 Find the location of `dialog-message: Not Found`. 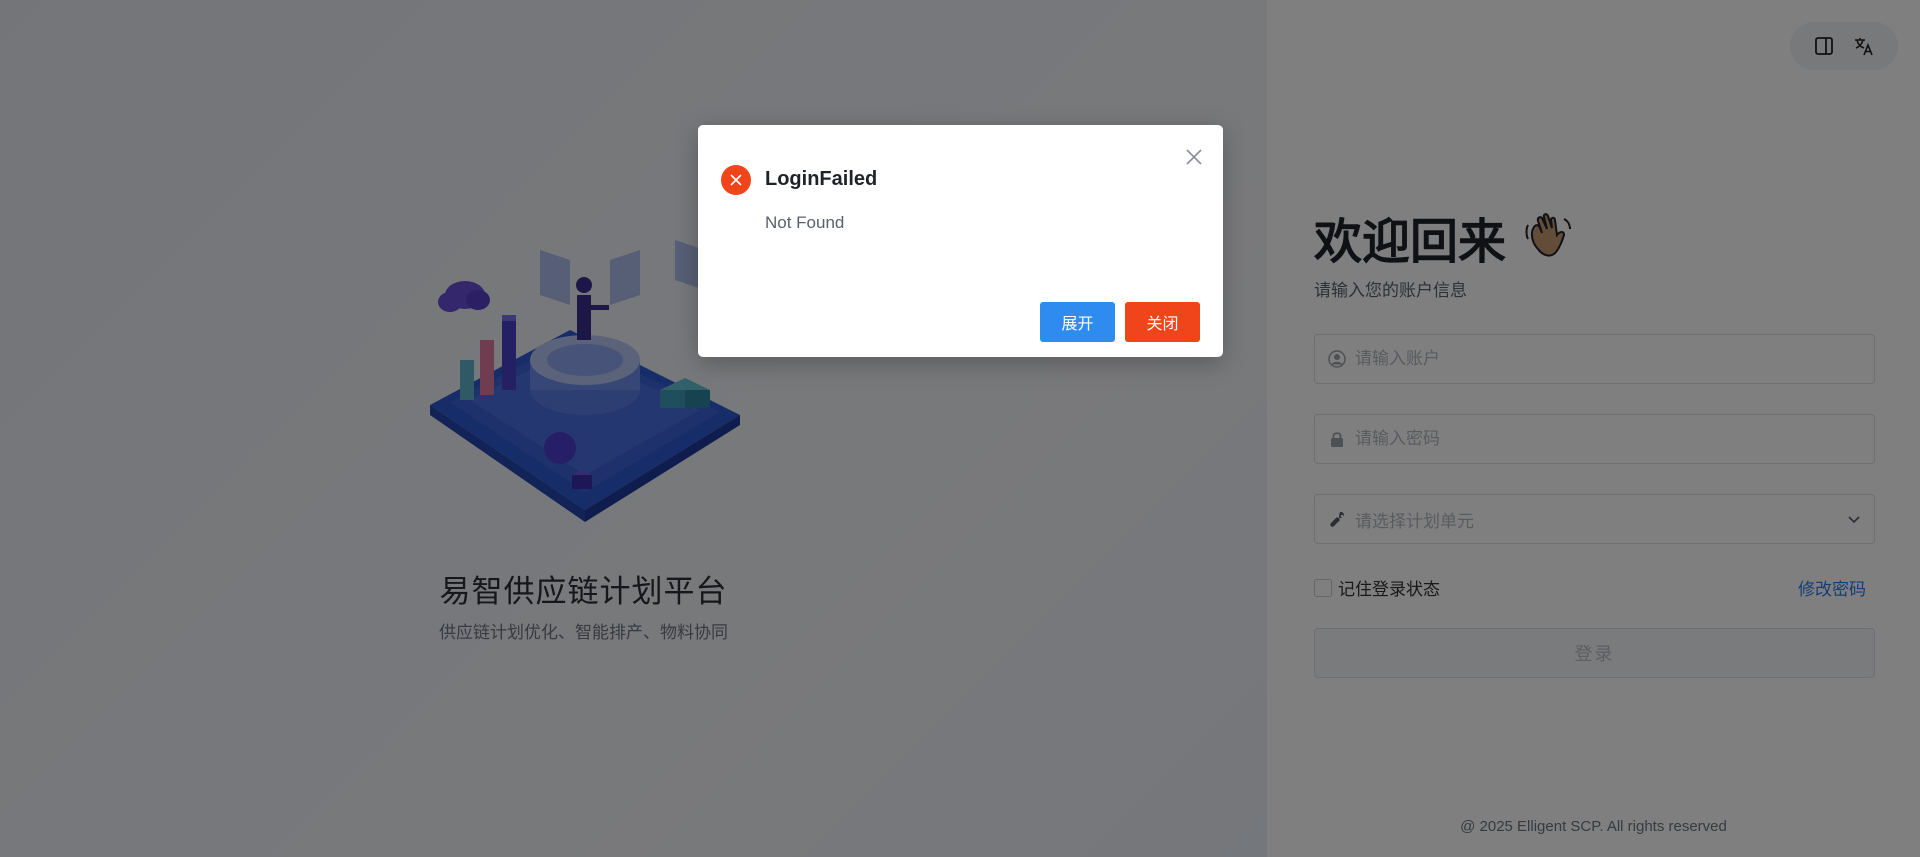

dialog-message: Not Found is located at coordinates (805, 222).